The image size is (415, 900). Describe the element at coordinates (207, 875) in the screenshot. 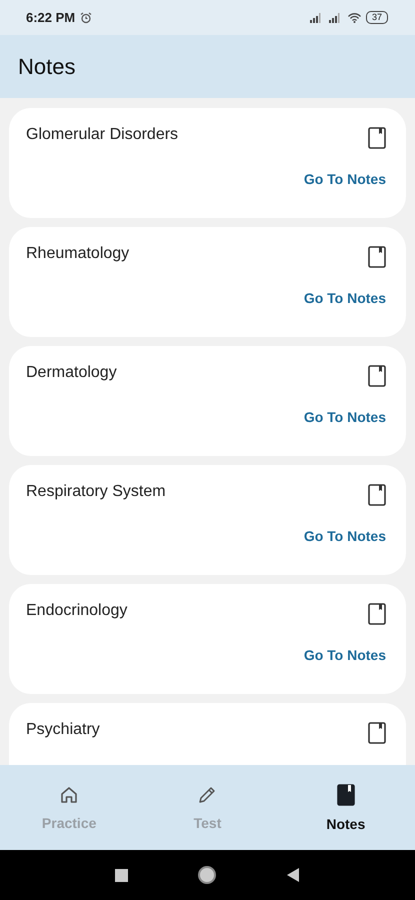

I see `home-button-icon` at that location.